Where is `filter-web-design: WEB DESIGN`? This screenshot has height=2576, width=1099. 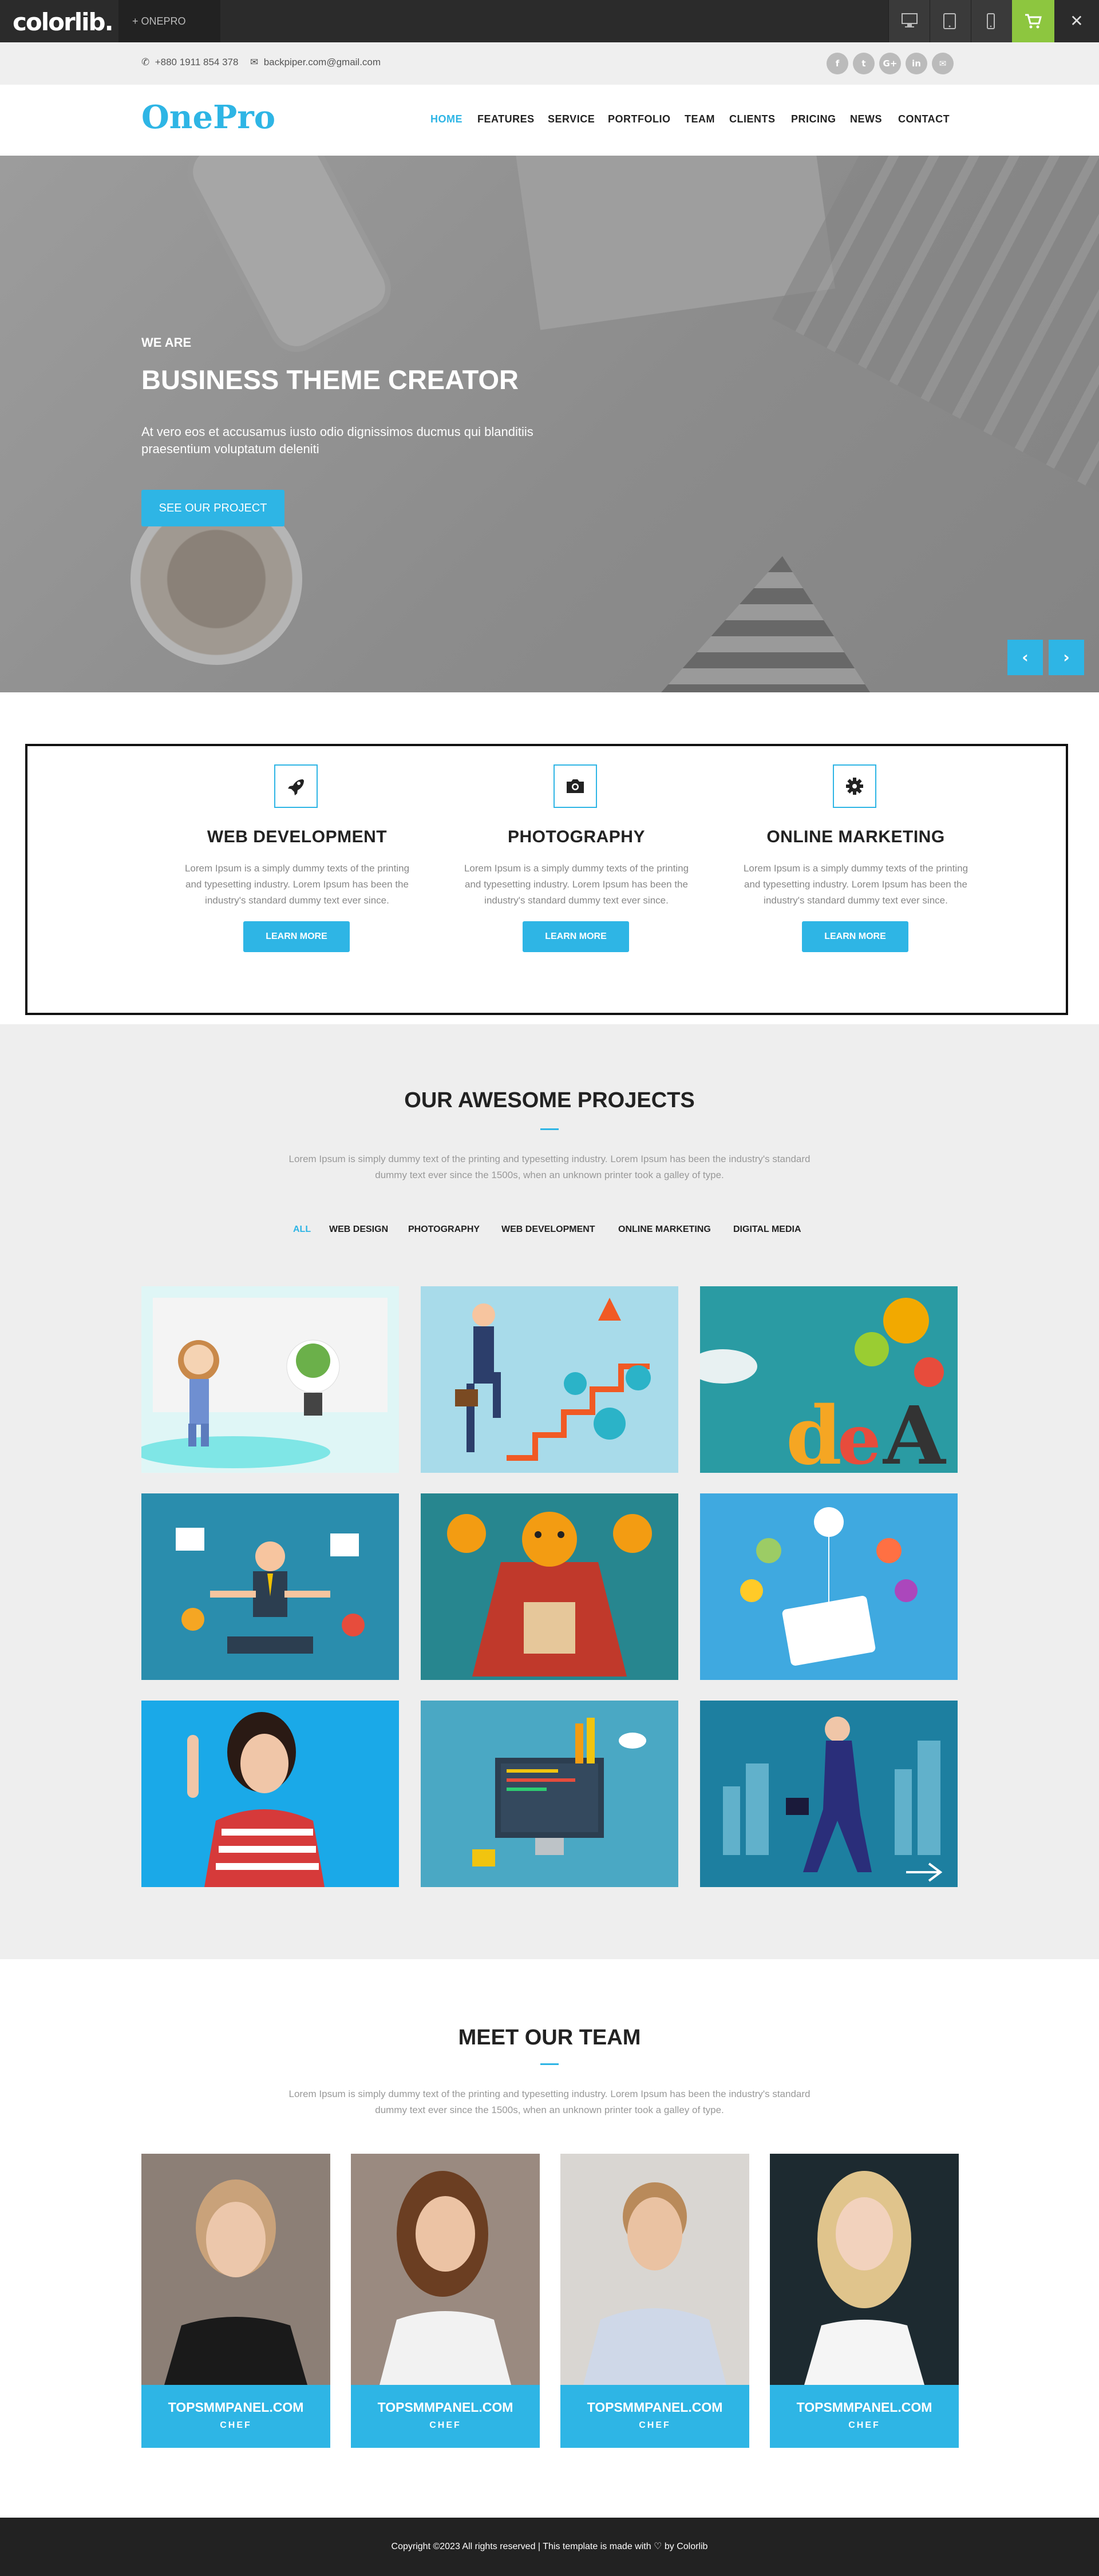
filter-web-design: WEB DESIGN is located at coordinates (358, 1230).